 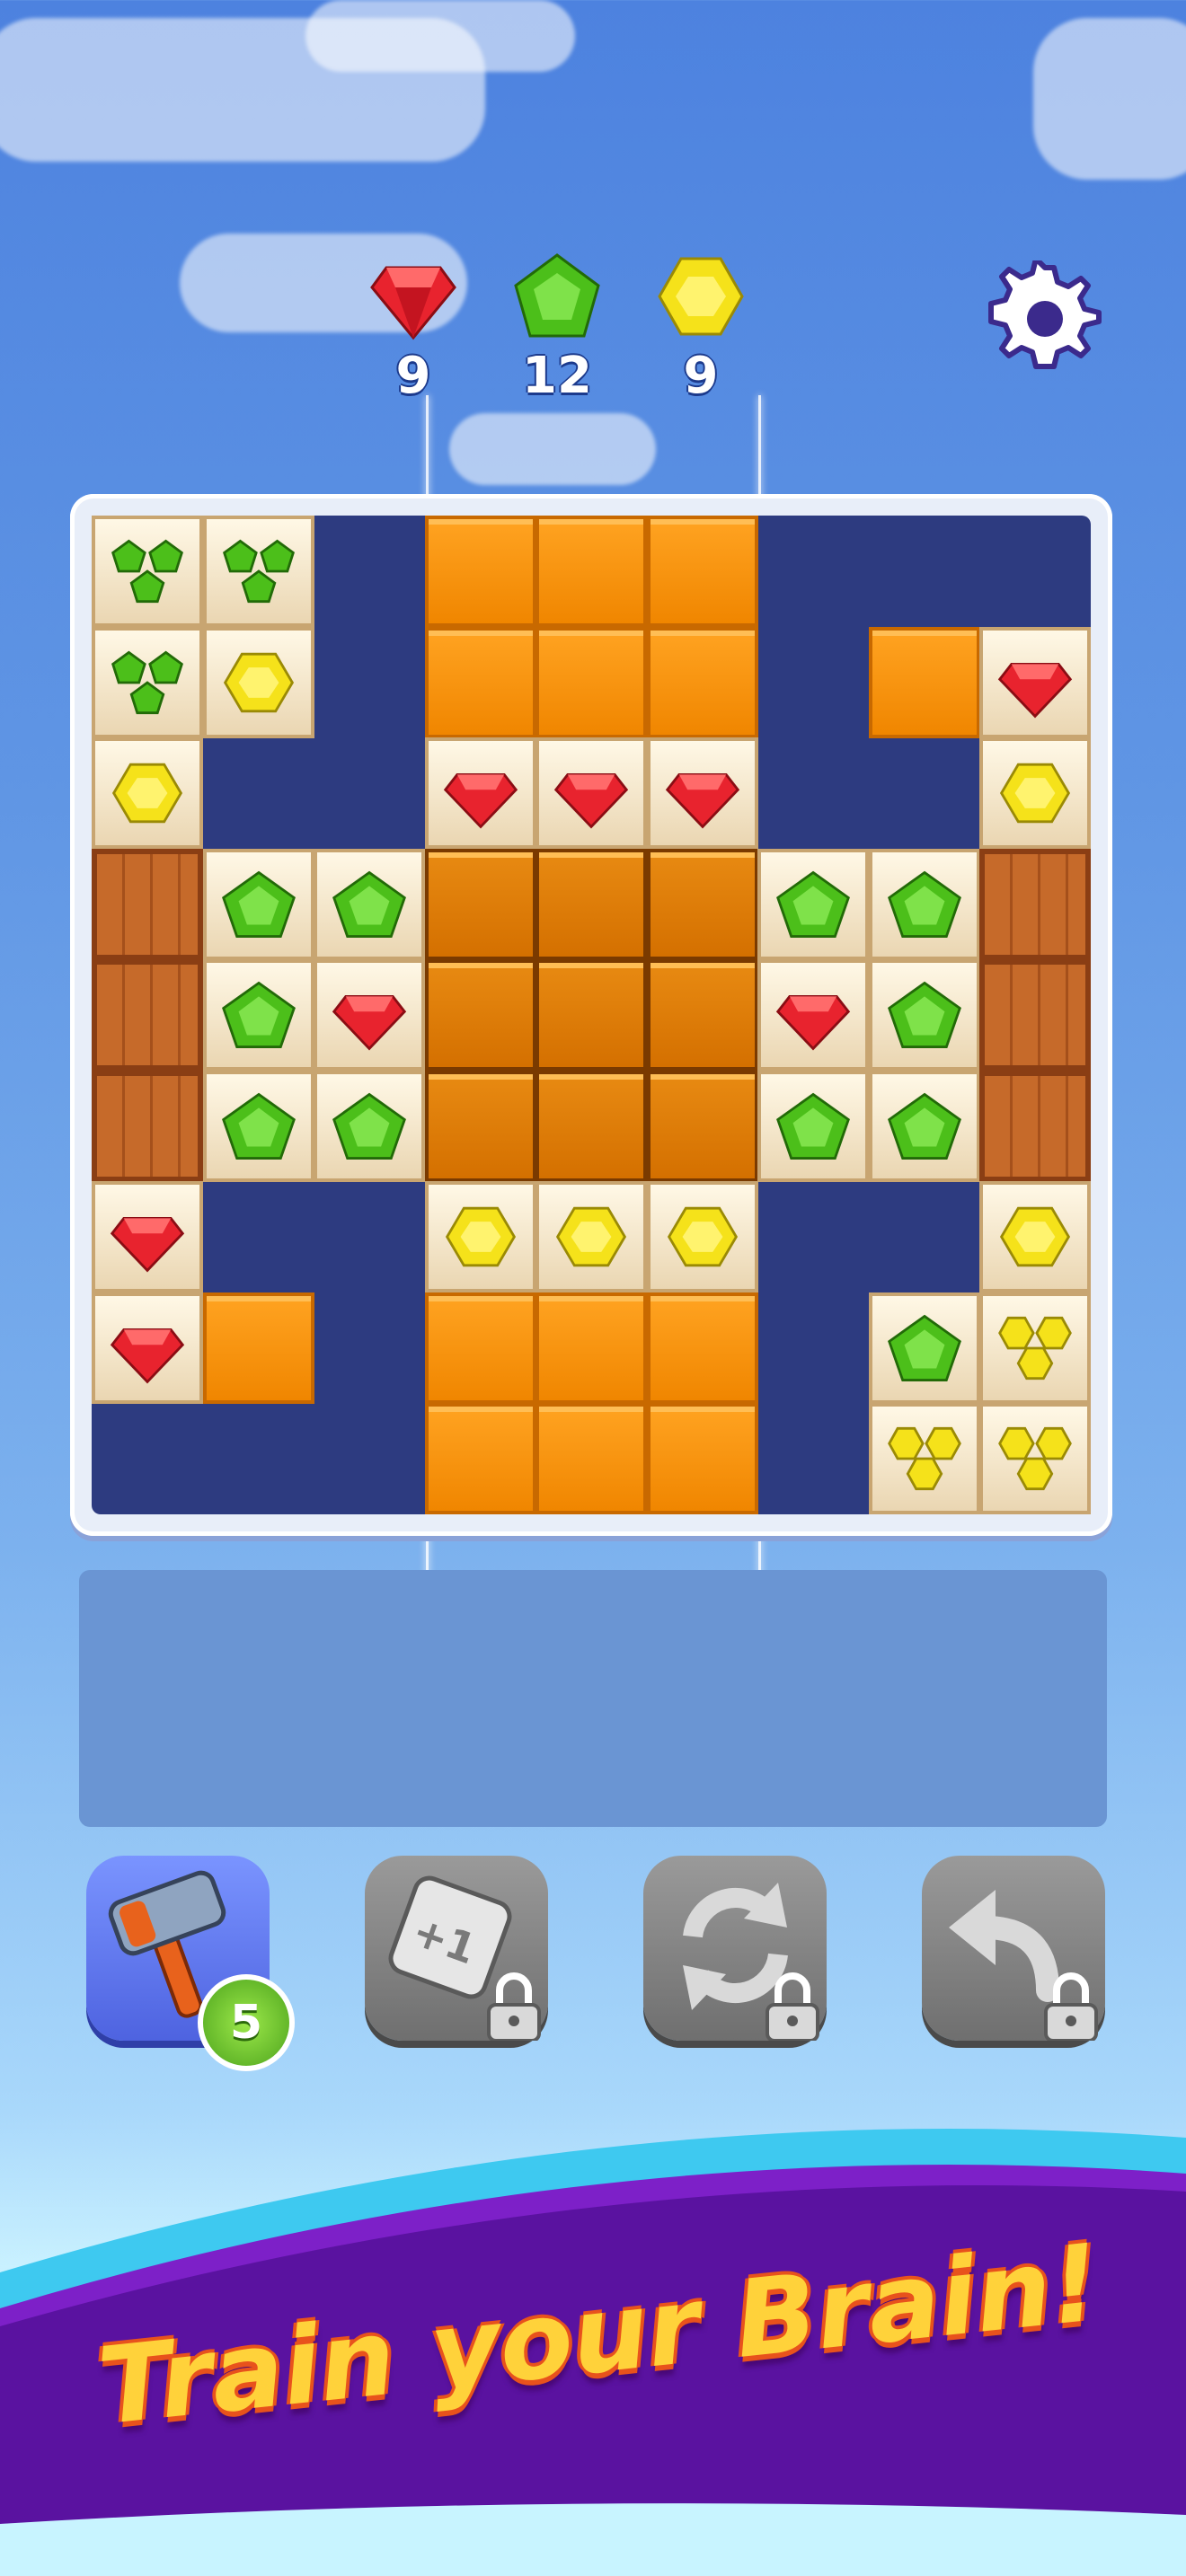 I want to click on shuffle-icon, so click(x=751, y=1962).